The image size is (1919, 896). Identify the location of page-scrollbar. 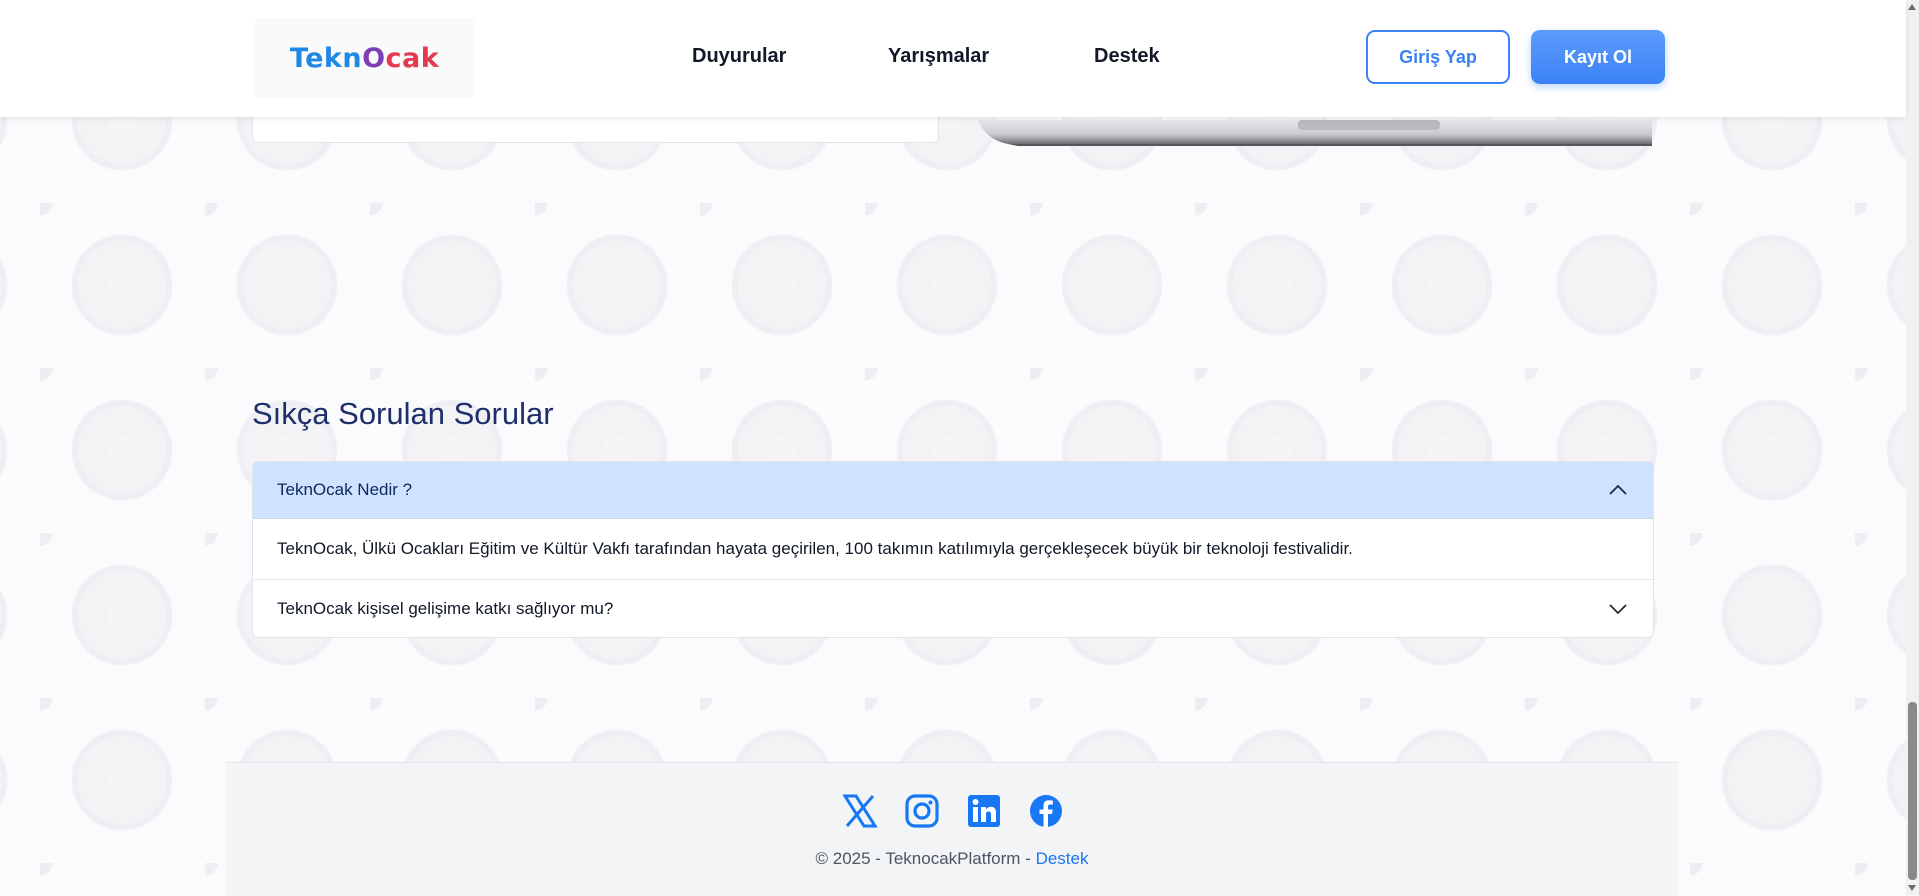
(1912, 447).